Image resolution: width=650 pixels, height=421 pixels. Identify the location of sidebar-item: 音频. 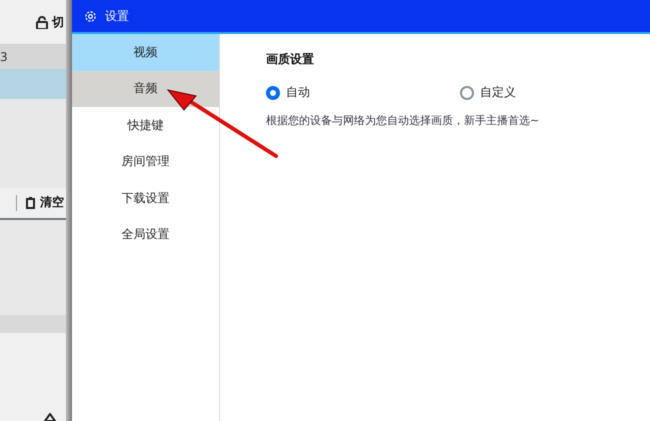
(145, 88).